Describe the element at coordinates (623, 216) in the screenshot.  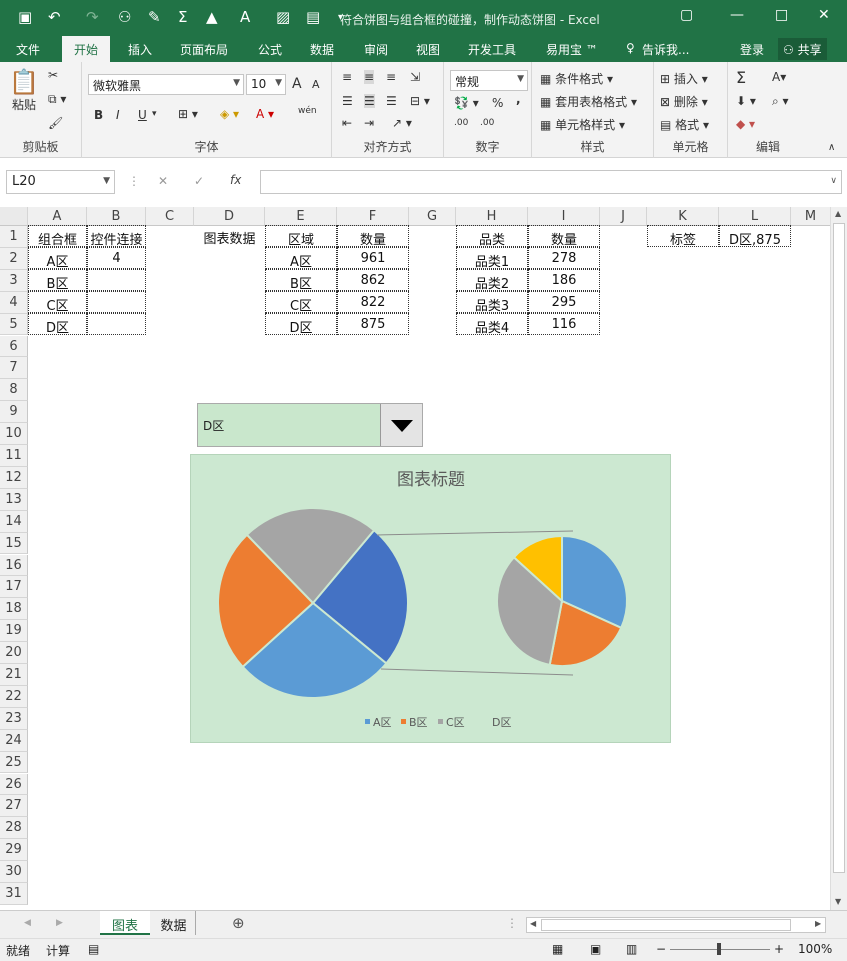
I see `column-header: J` at that location.